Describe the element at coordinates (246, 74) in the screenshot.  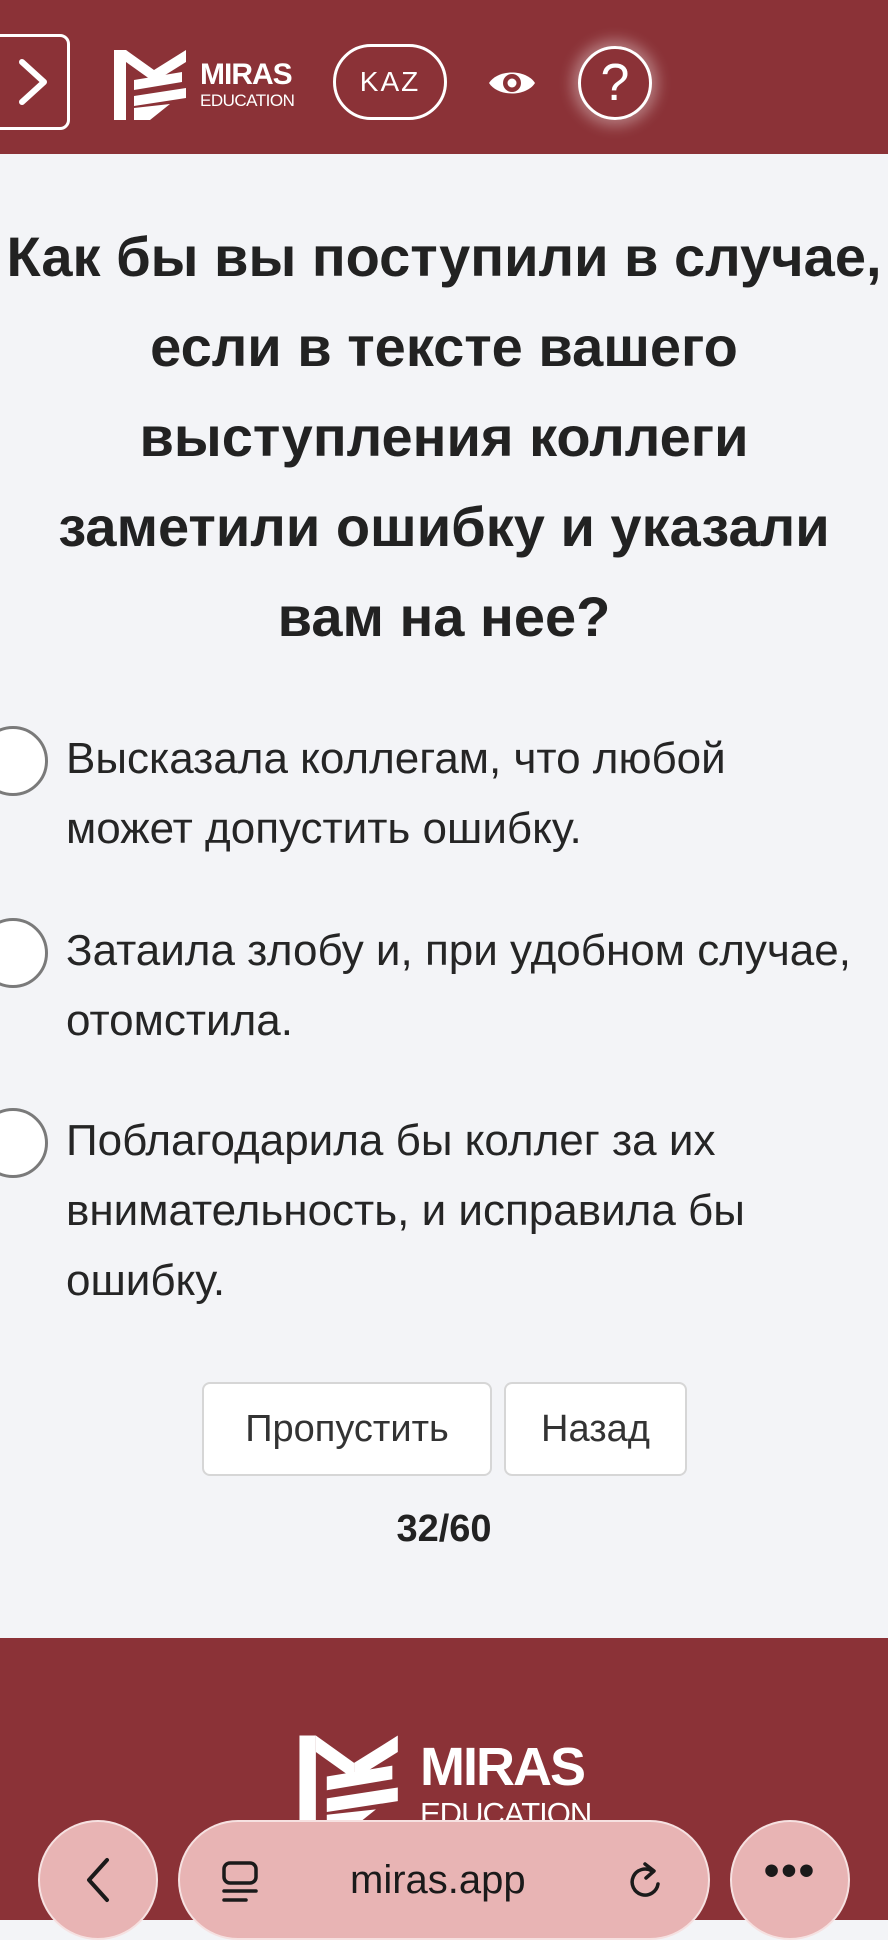
I see `logo-wordmark: MIRAS` at that location.